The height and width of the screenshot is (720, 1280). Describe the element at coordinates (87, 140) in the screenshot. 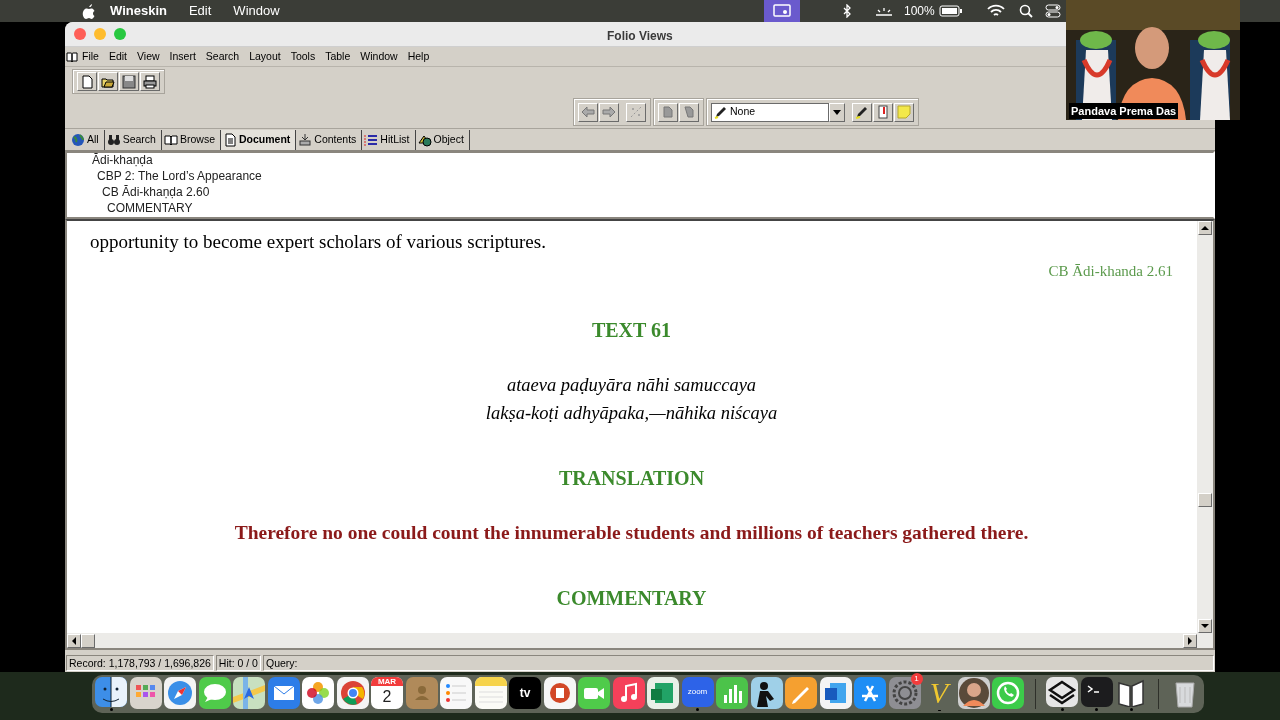

I see `view-tab: All` at that location.